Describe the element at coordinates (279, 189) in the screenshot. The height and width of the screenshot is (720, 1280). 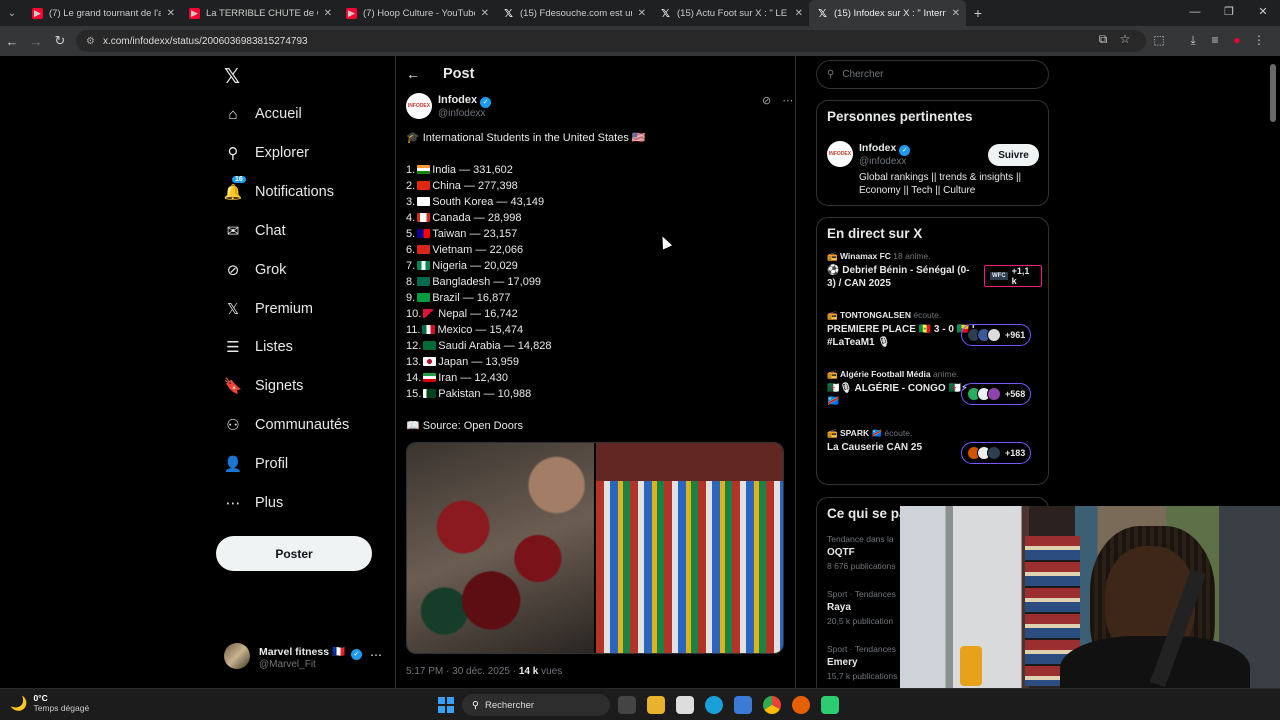
I see `nav-item-notifications: 🔔 16 Notifications` at that location.